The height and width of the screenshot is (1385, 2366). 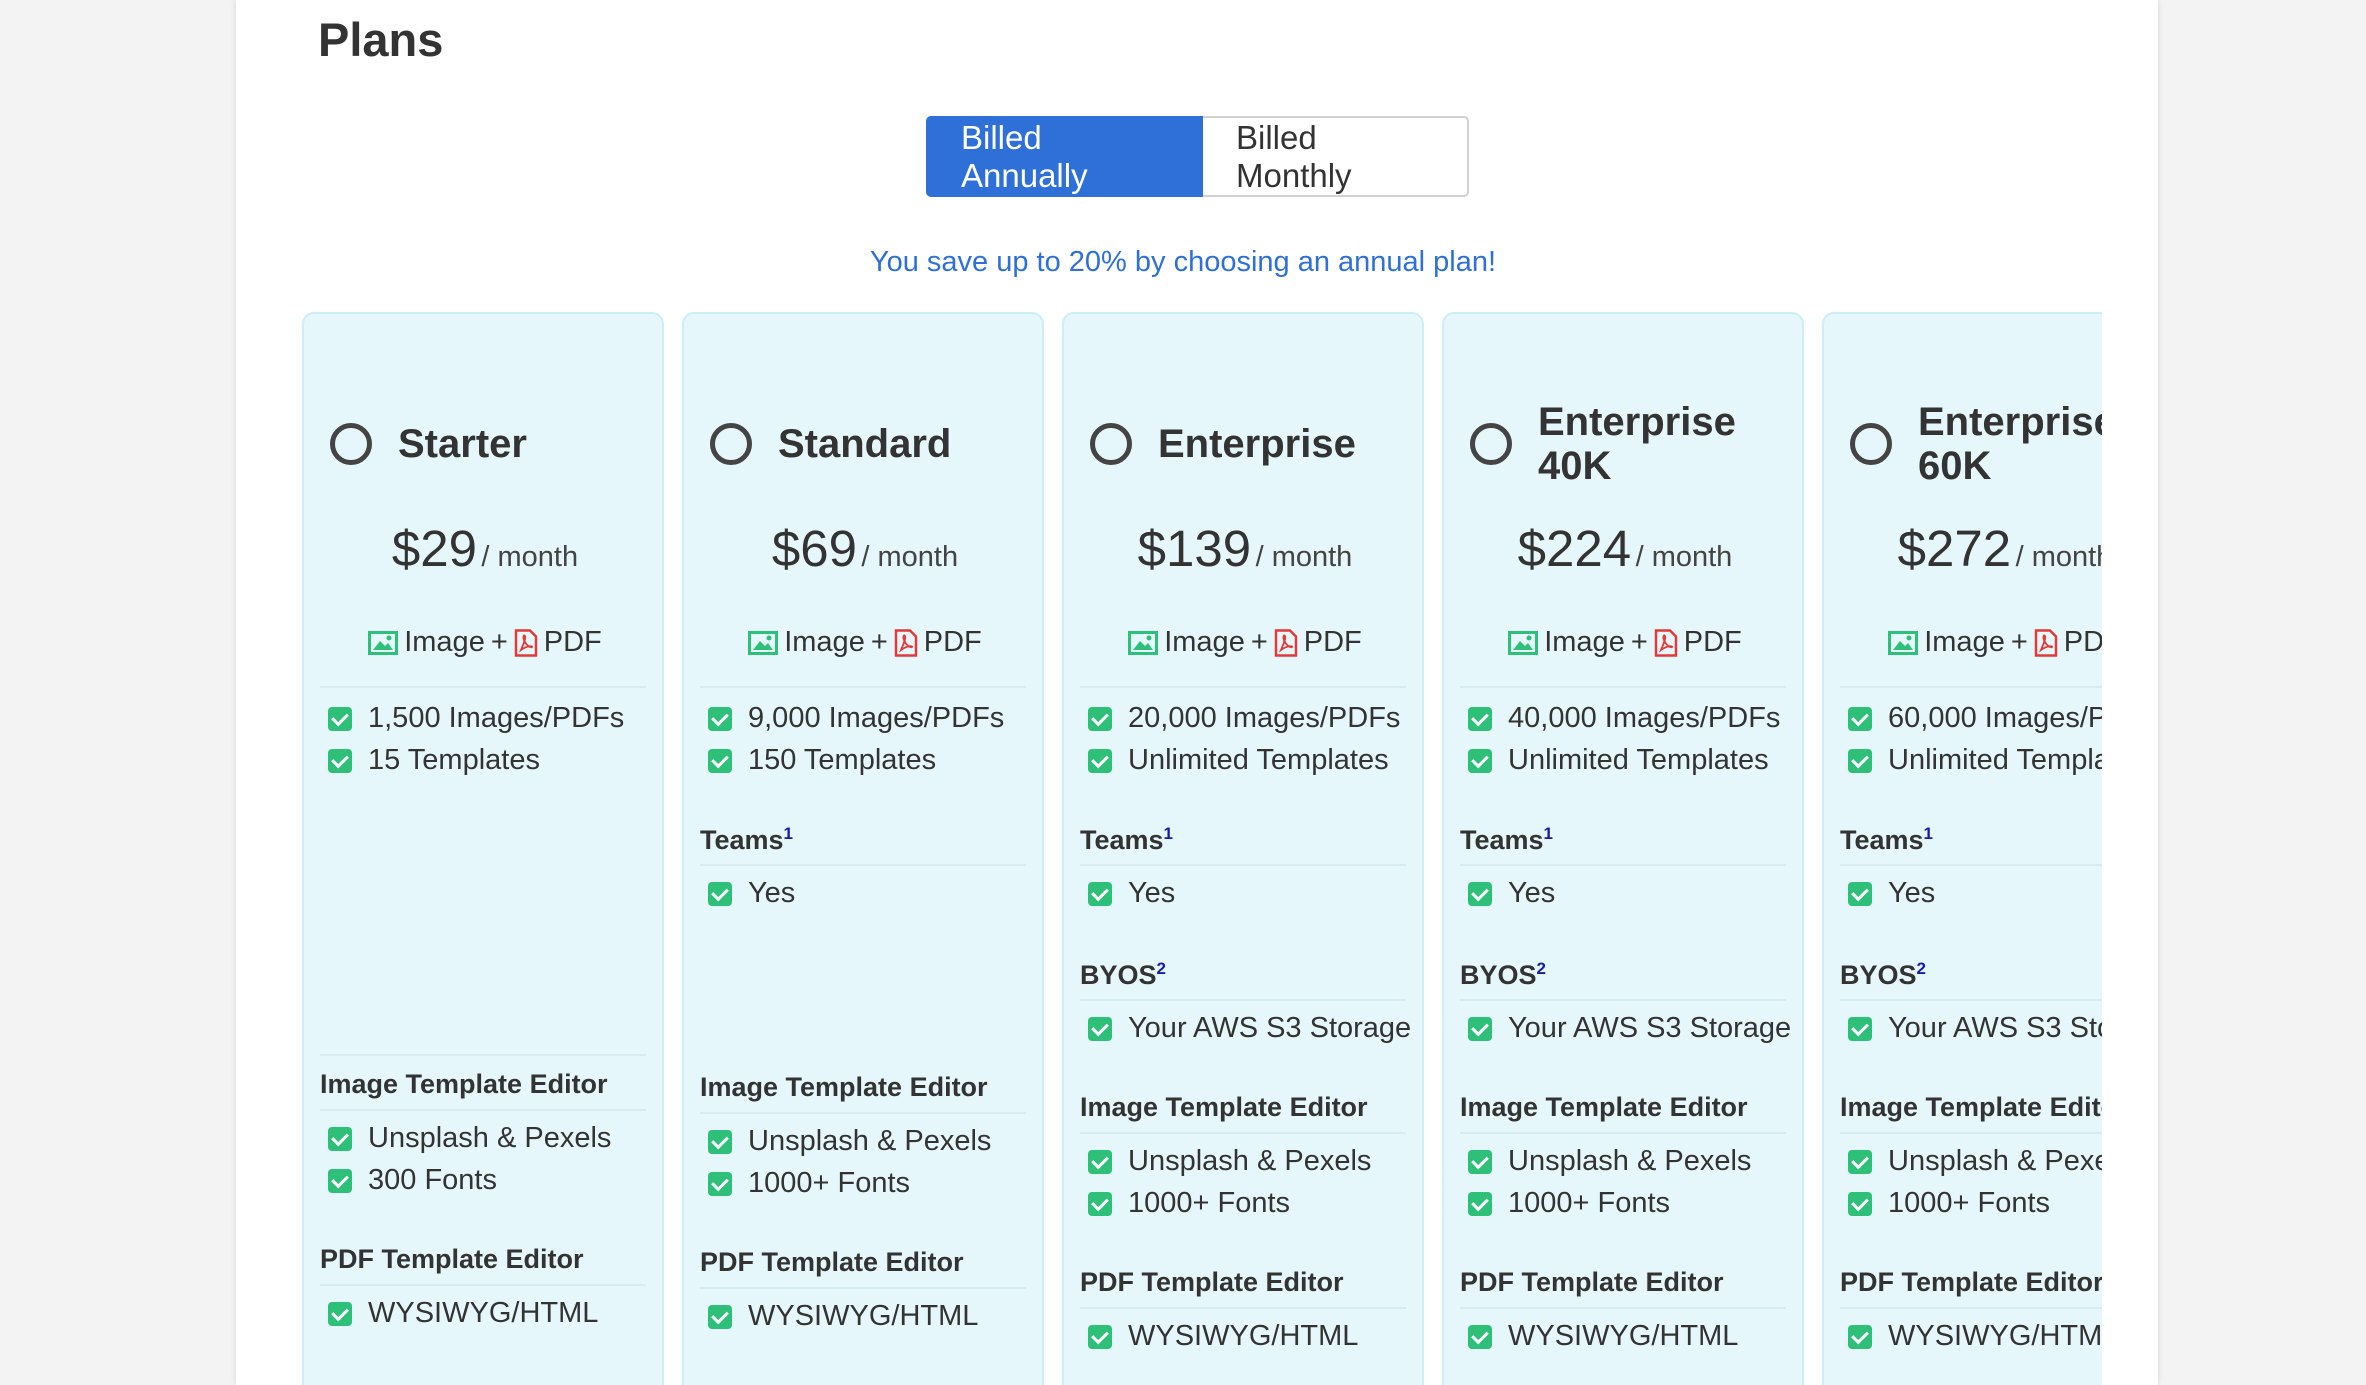 I want to click on plan-name: Enterprise 40K, so click(x=1637, y=444).